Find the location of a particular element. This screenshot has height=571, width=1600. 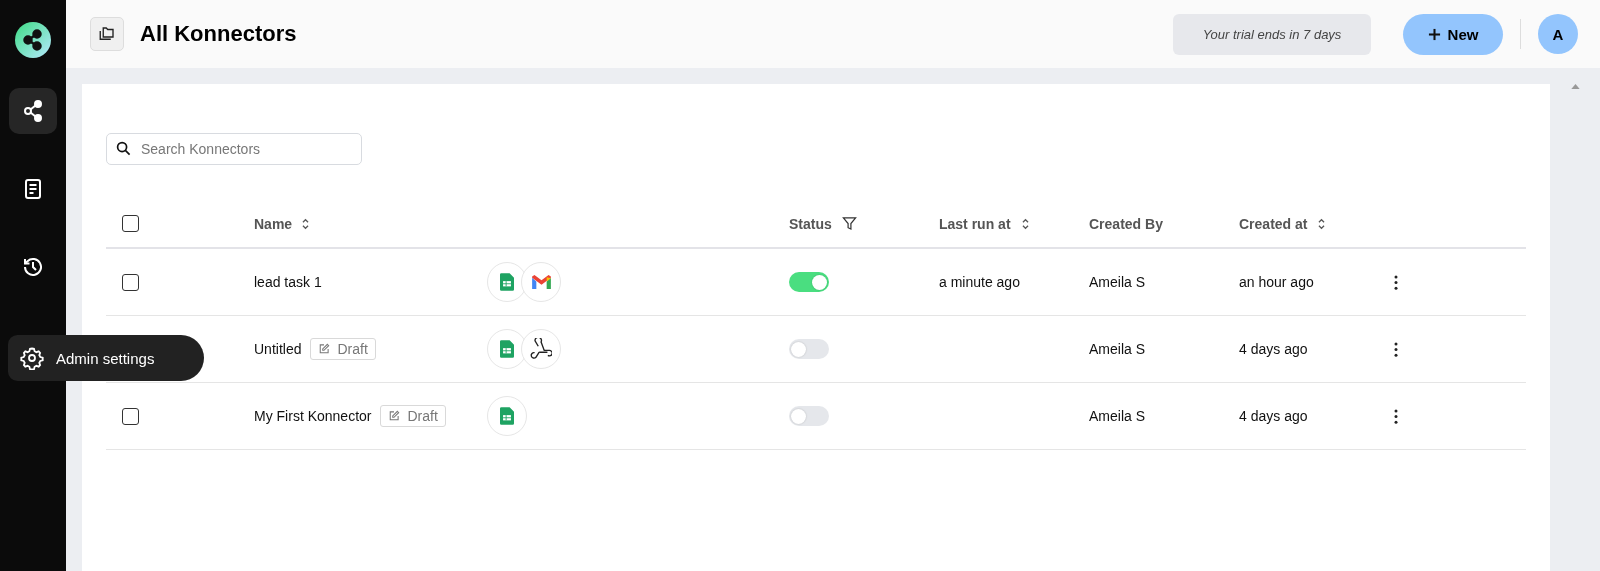

page-title: All Konnectors is located at coordinates (218, 34).